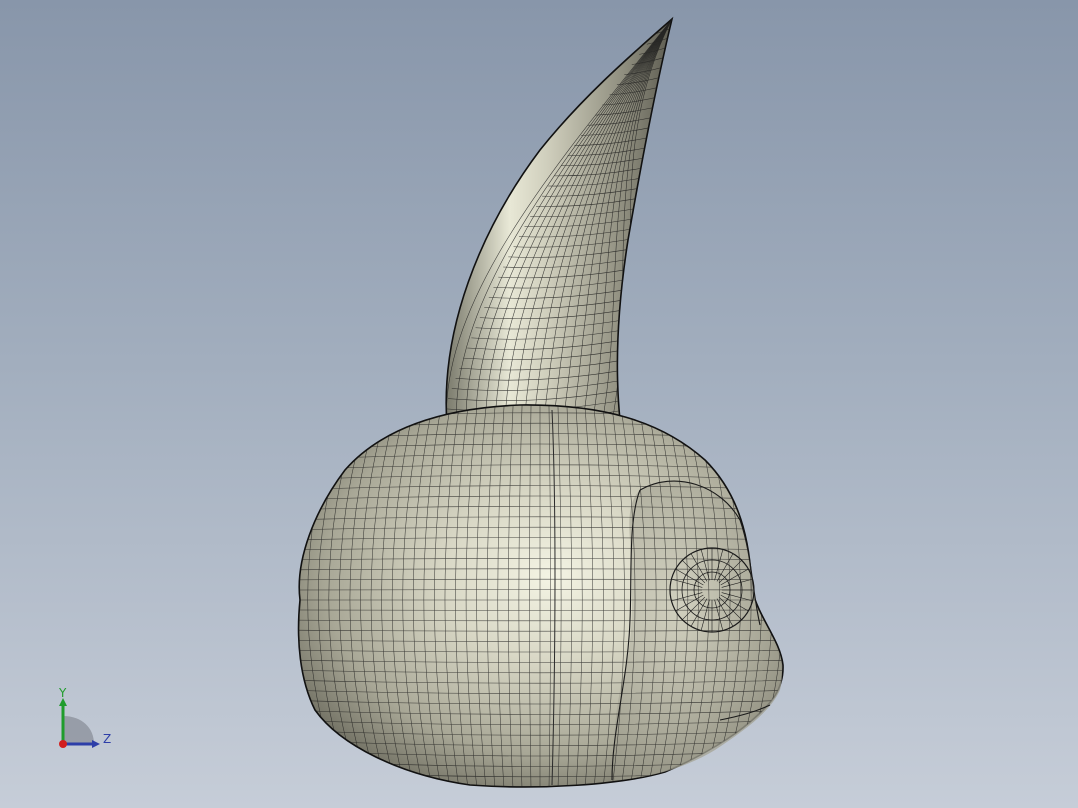  I want to click on x-axis-origin-icon, so click(63, 744).